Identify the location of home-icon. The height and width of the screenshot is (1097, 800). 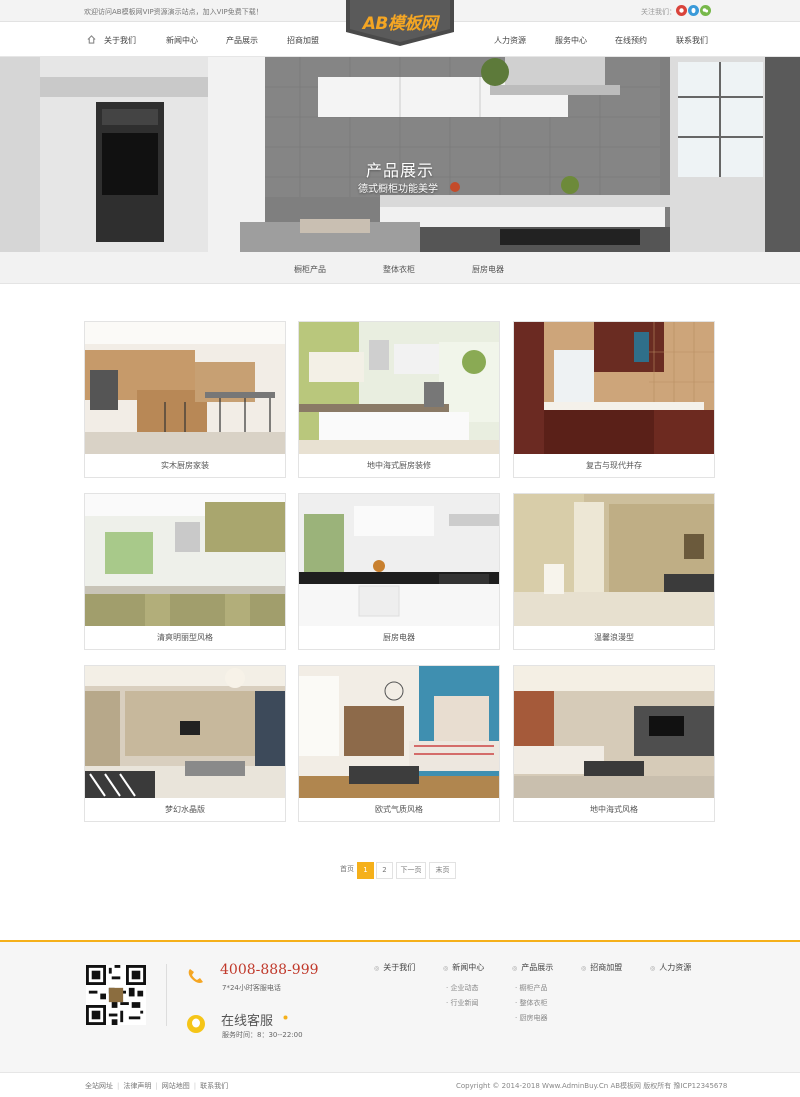
(91, 39).